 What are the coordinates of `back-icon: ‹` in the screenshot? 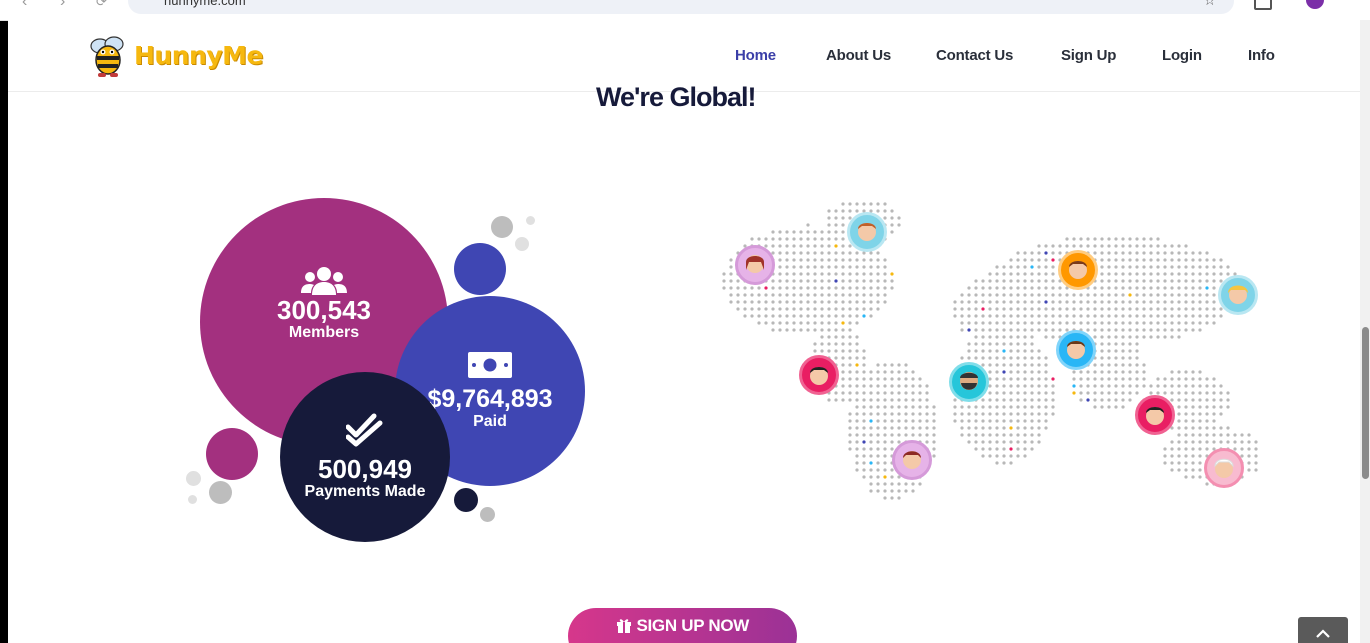 It's located at (24, 5).